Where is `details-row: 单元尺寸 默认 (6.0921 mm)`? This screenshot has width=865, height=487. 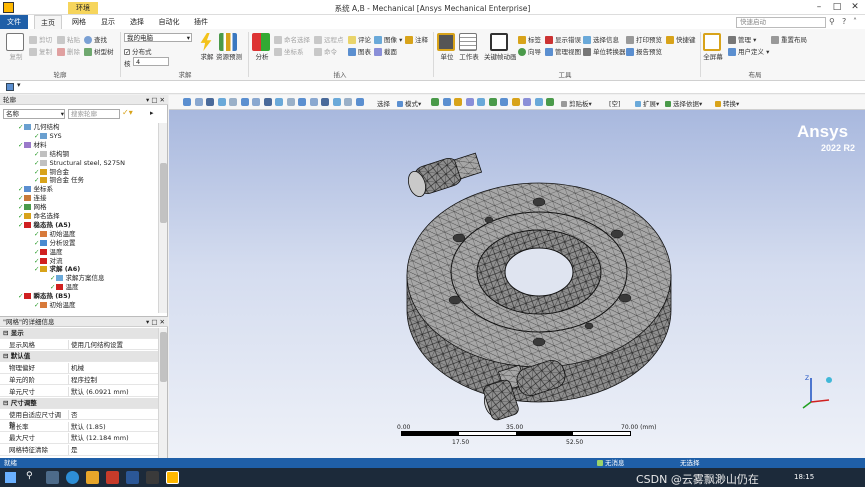
details-row: 单元尺寸 默认 (6.0921 mm) is located at coordinates (79, 391).